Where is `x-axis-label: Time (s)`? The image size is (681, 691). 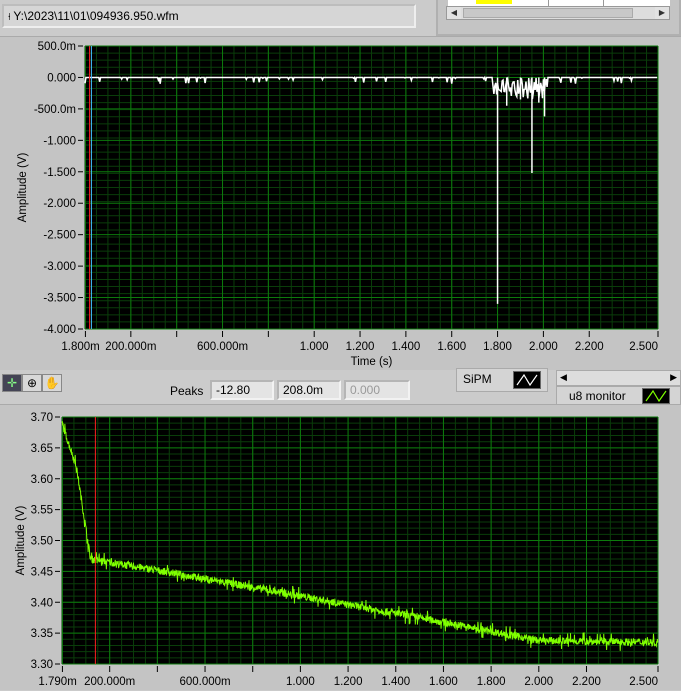
x-axis-label: Time (s) is located at coordinates (372, 362).